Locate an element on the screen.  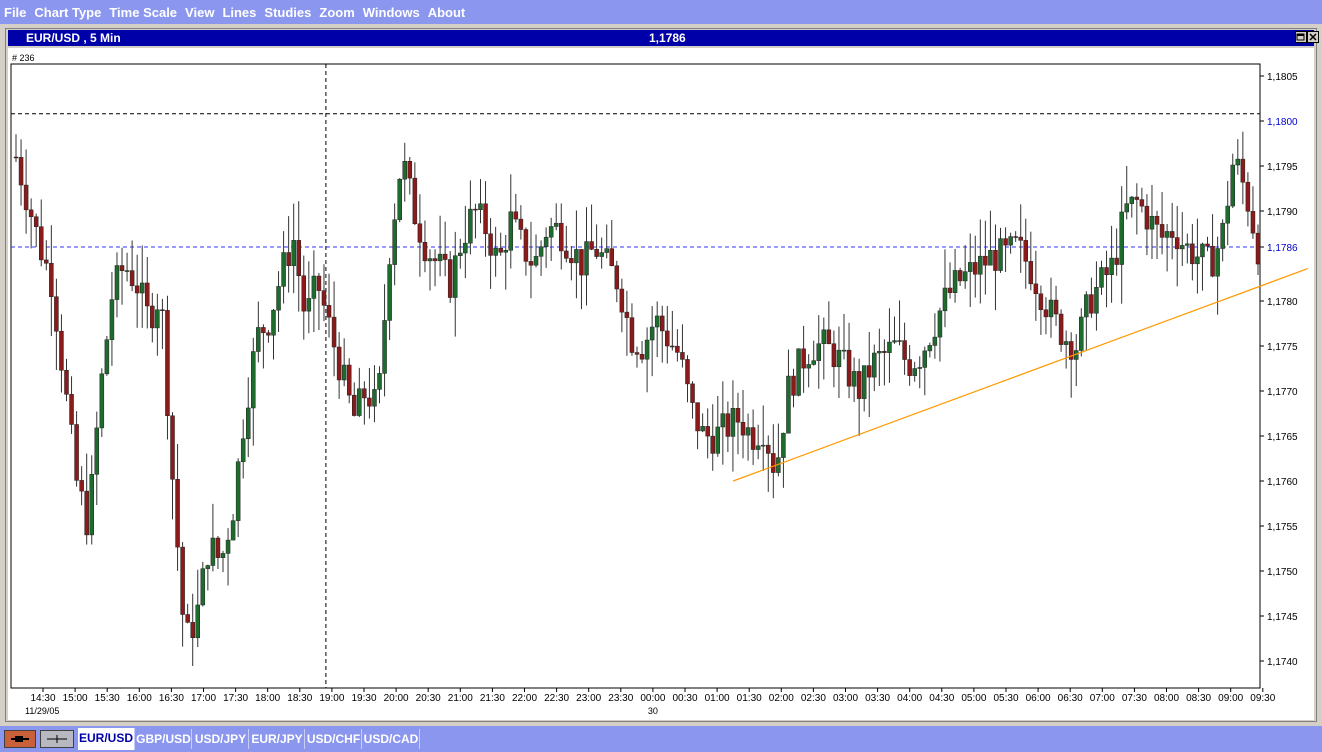
menu-studies: Studies is located at coordinates (287, 12).